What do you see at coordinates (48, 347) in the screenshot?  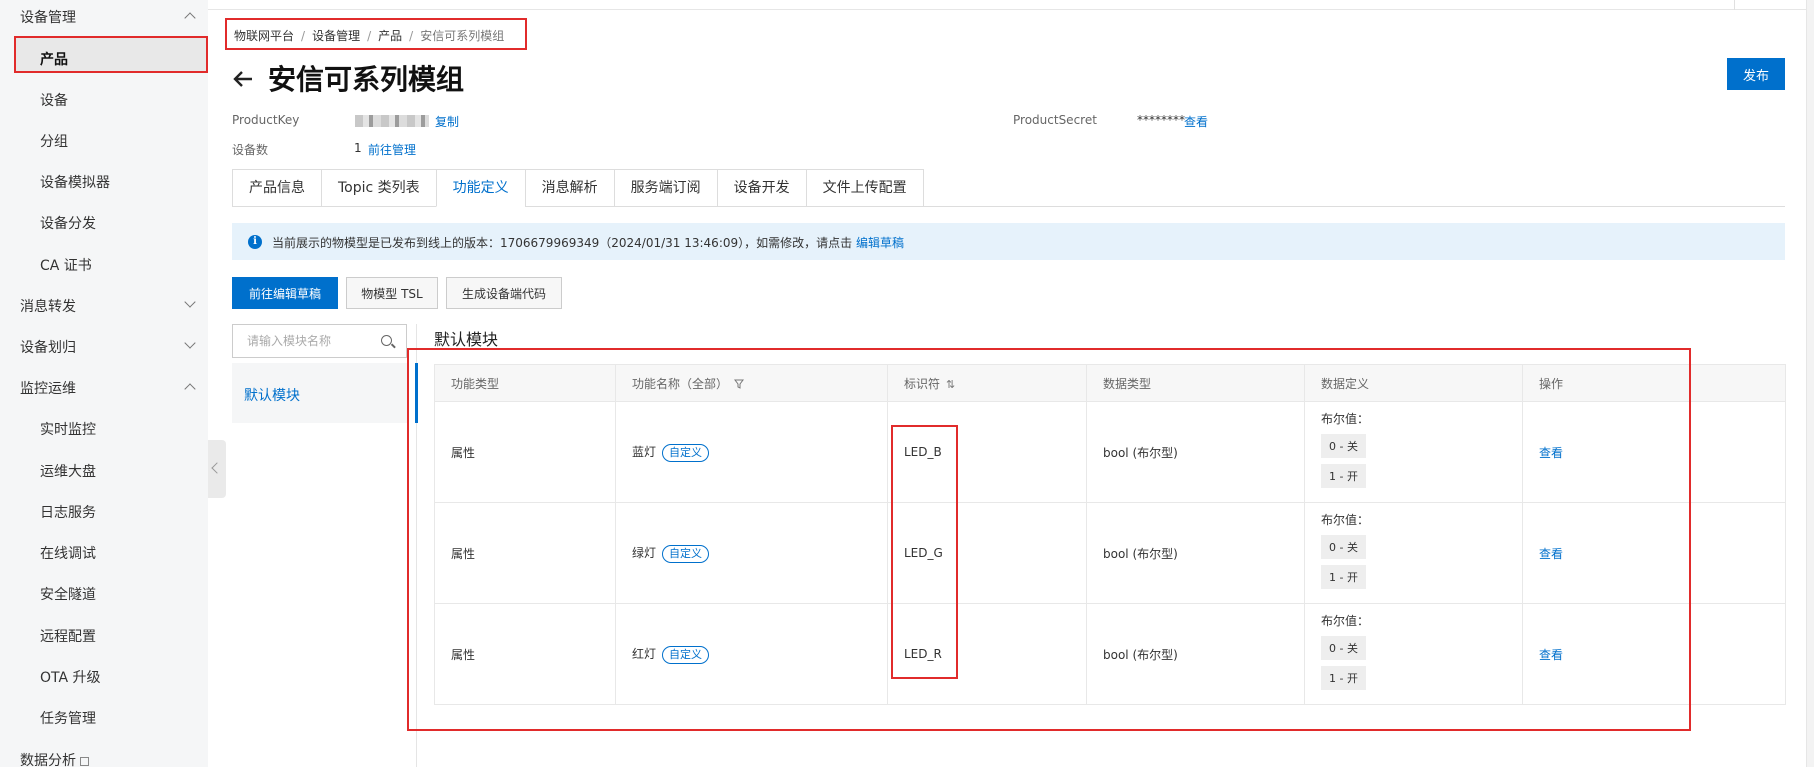 I see `sidebar-group-assign: 设备划归` at bounding box center [48, 347].